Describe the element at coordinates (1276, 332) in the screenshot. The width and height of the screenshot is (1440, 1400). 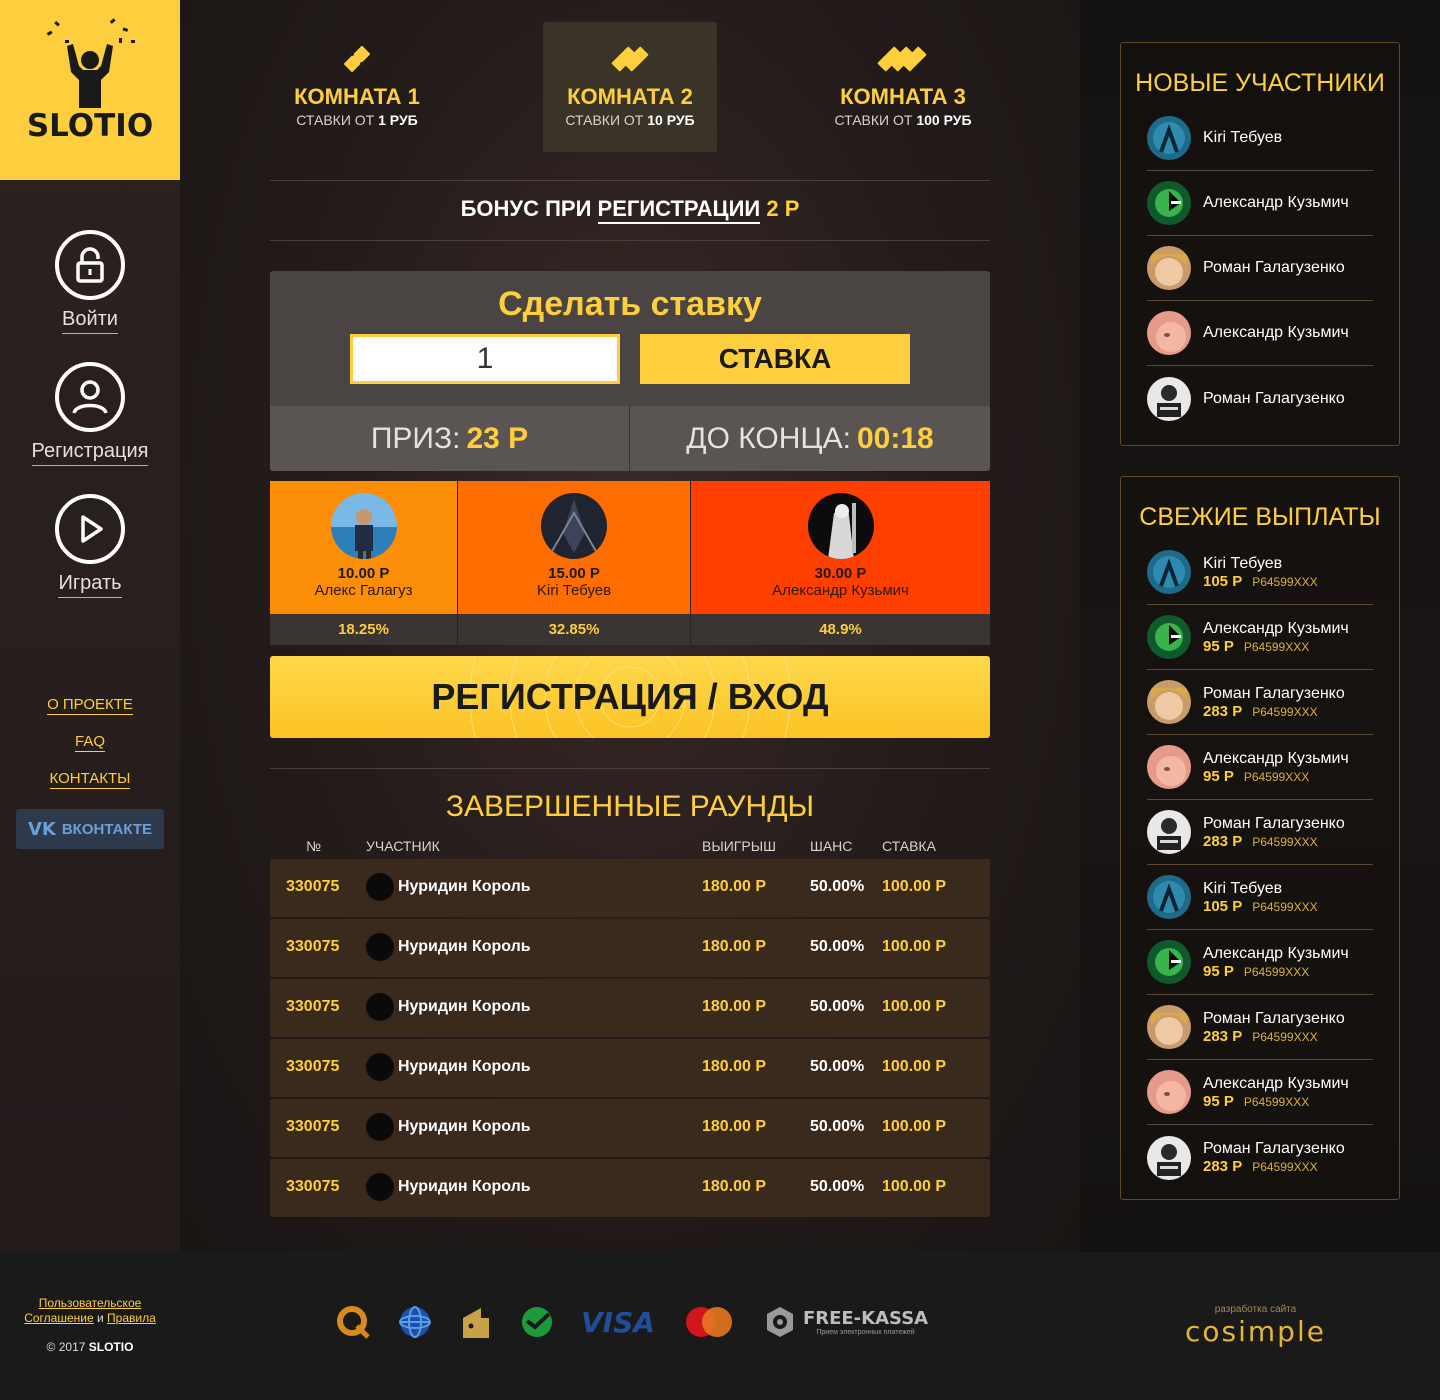
I see `member-name: Александр Кузьмич` at that location.